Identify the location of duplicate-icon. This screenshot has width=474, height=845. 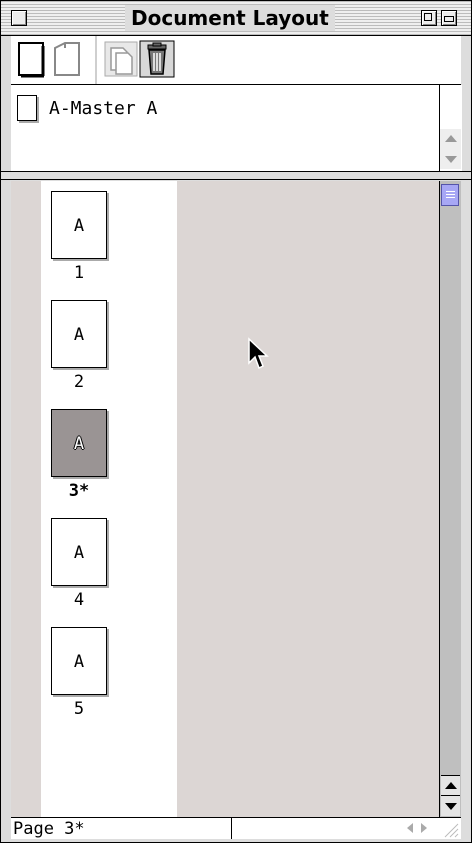
(121, 59).